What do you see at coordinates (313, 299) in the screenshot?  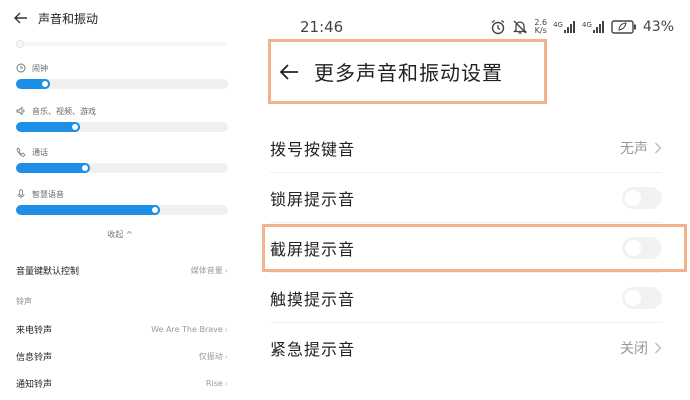 I see `setting-label: 触摸提示音` at bounding box center [313, 299].